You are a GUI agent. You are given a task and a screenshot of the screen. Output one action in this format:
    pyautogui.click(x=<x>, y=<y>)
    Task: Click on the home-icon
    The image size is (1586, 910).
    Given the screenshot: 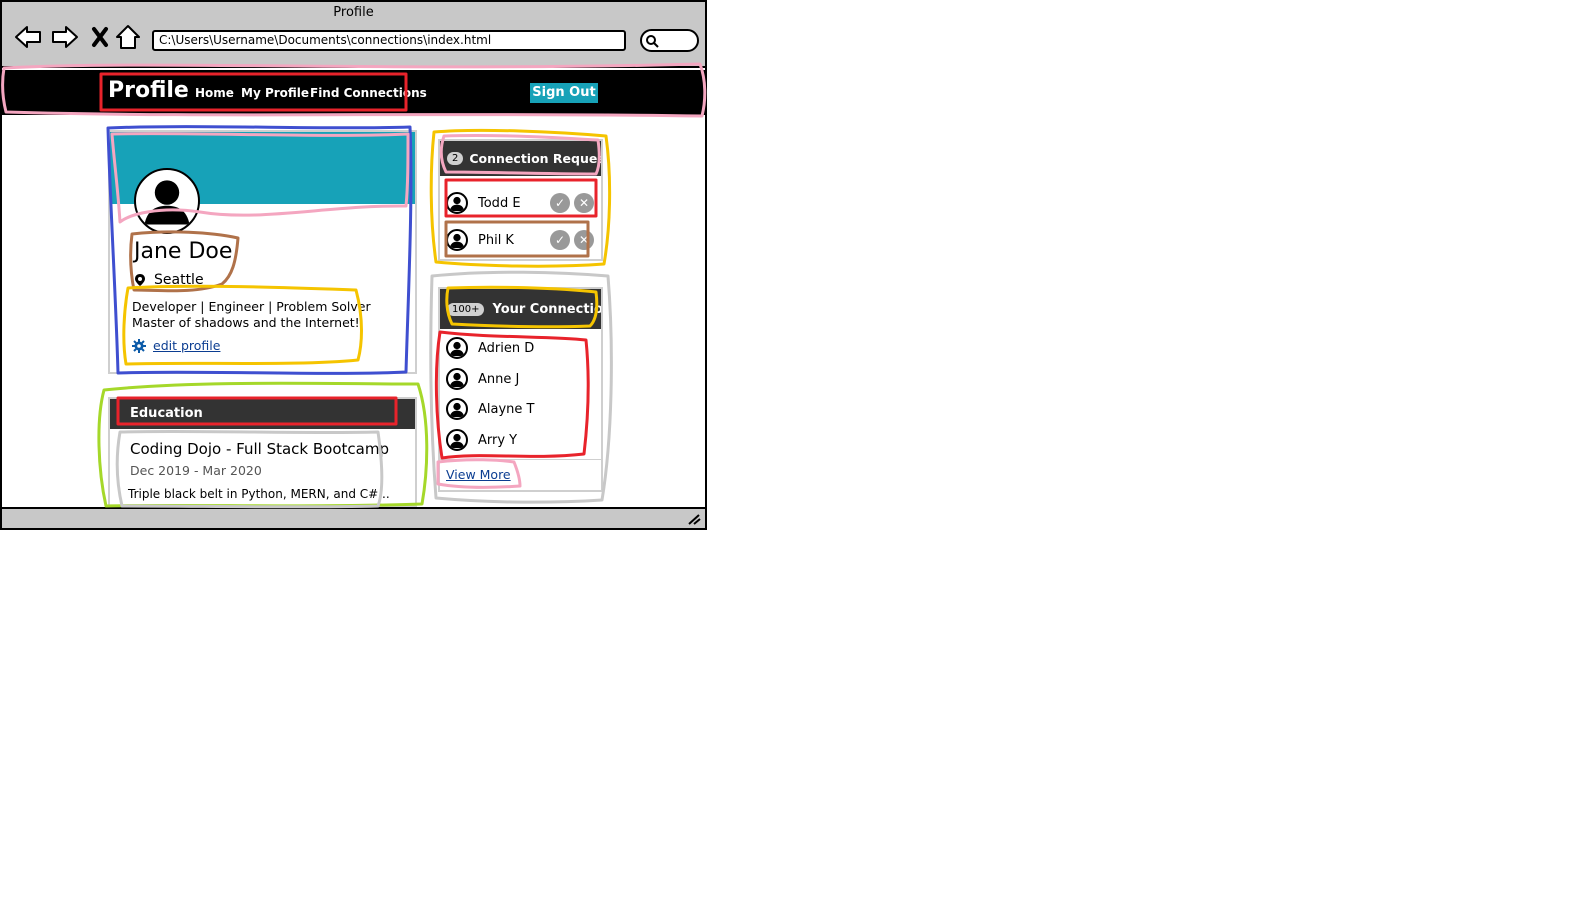 What is the action you would take?
    pyautogui.click(x=128, y=37)
    